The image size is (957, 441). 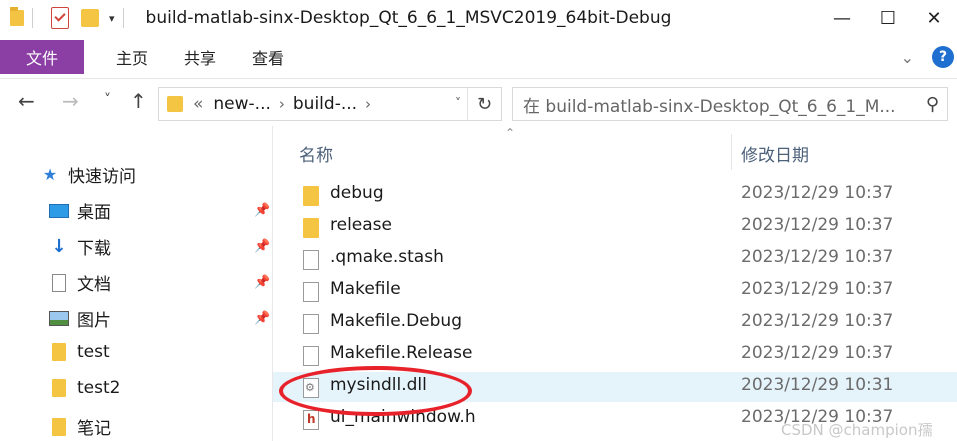 I want to click on sidebar-item-label: 图片, so click(x=94, y=321).